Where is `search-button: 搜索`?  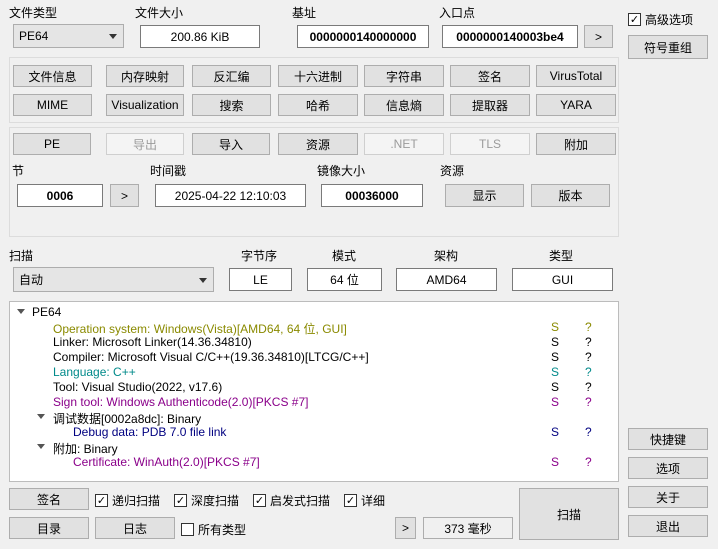 search-button: 搜索 is located at coordinates (231, 105).